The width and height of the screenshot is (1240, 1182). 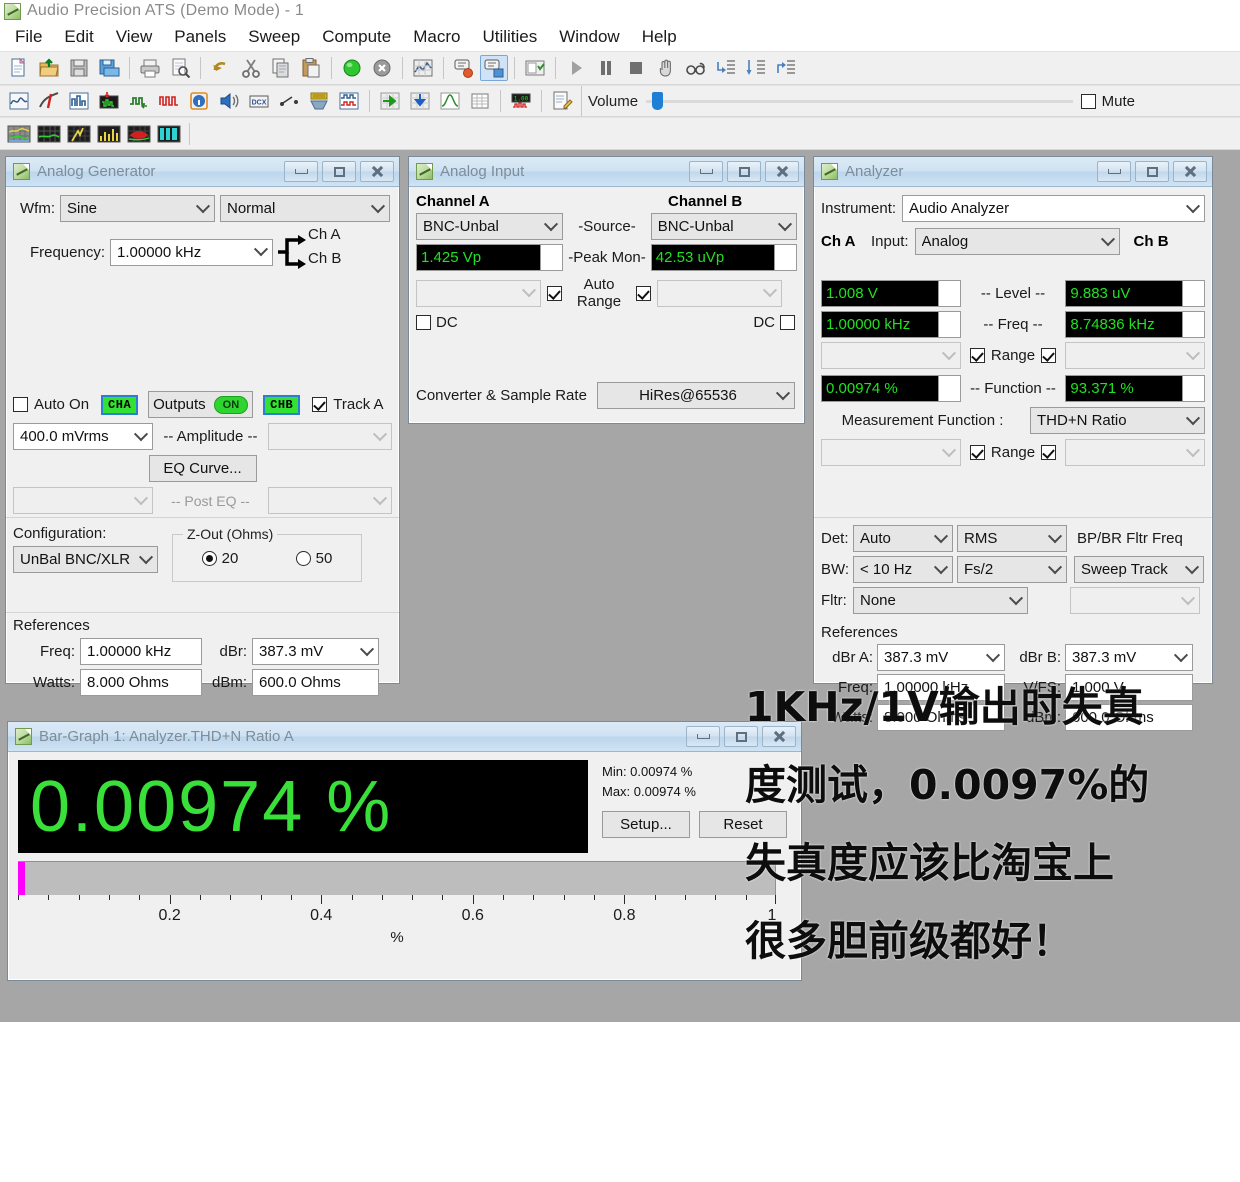 I want to click on zout-radio-50-button, so click(x=303, y=558).